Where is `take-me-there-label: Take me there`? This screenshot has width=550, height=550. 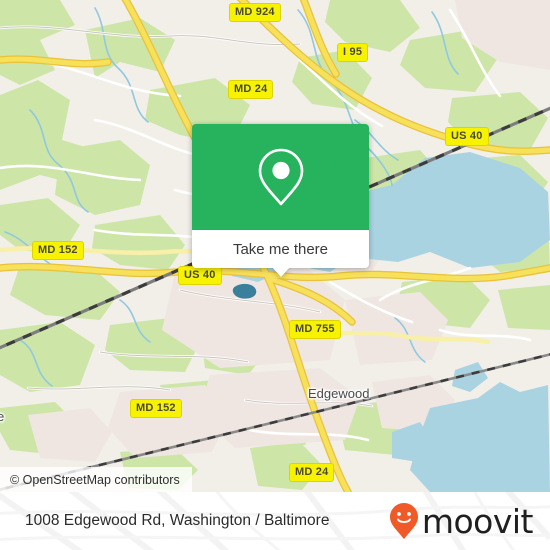 take-me-there-label: Take me there is located at coordinates (280, 249).